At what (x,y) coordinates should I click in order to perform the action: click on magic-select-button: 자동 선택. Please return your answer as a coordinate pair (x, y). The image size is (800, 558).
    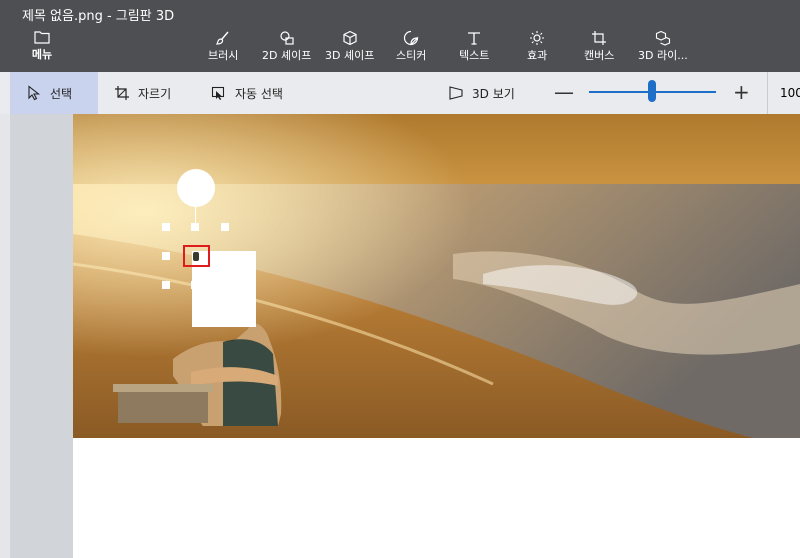
    Looking at the image, I should click on (247, 93).